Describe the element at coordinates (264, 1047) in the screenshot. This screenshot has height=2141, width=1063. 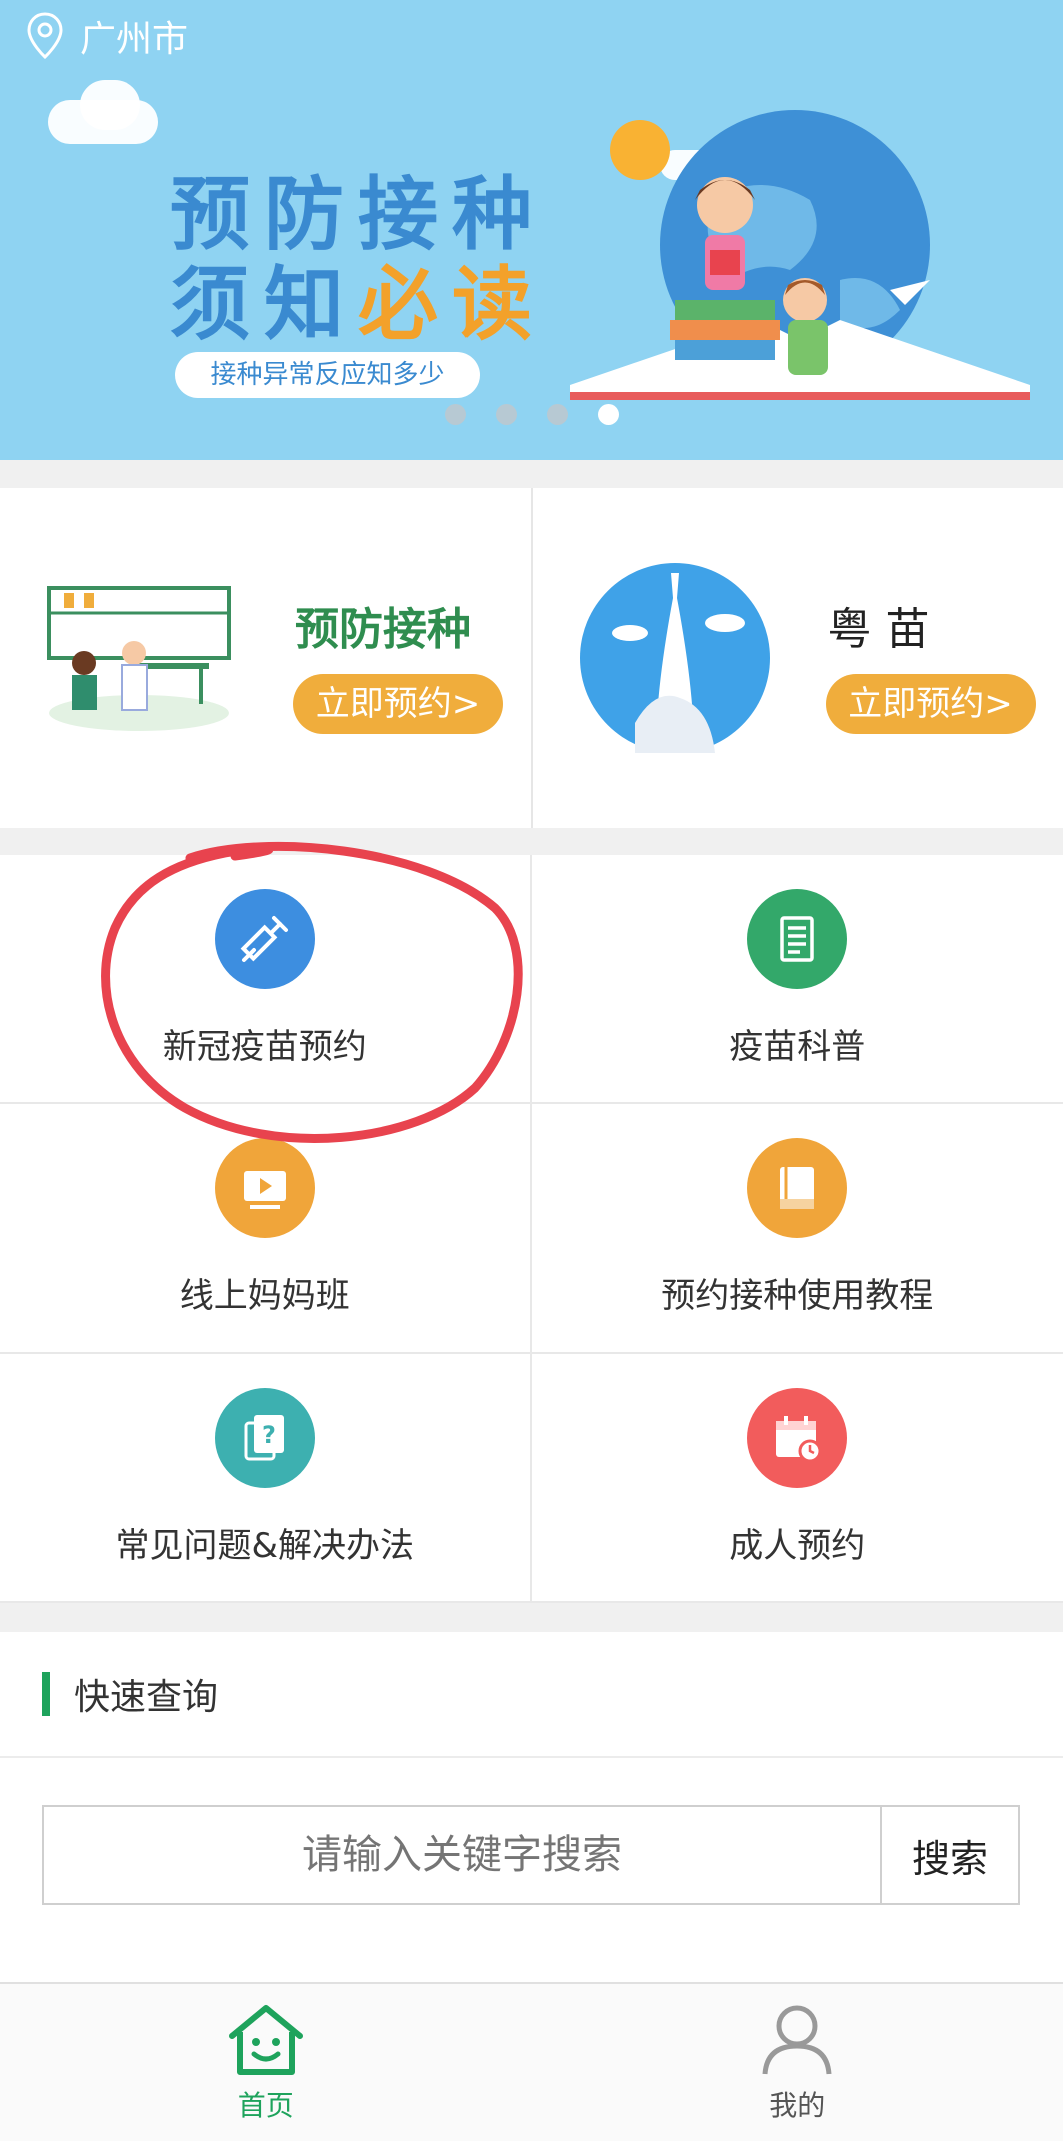
I see `grid-item-label: 新冠疫苗预约` at that location.